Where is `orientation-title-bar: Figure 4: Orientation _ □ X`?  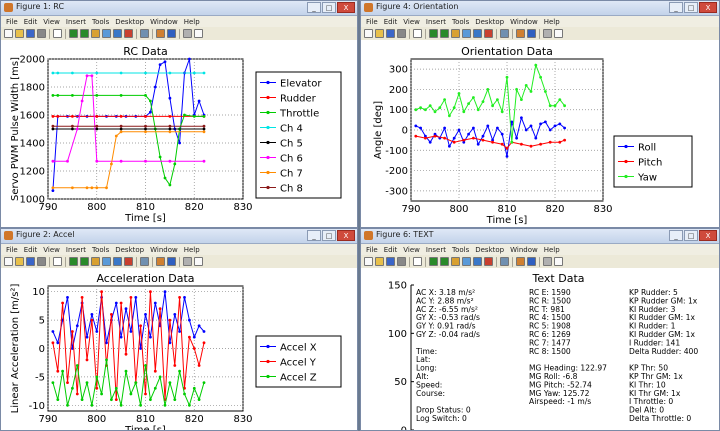 orientation-title-bar: Figure 4: Orientation _ □ X is located at coordinates (540, 8).